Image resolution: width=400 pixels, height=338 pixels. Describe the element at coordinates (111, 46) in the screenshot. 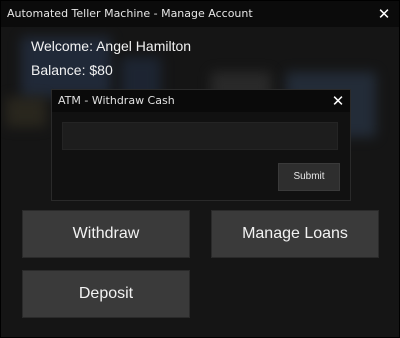

I see `welcome-text: Welcome: Angel Hamilton` at that location.